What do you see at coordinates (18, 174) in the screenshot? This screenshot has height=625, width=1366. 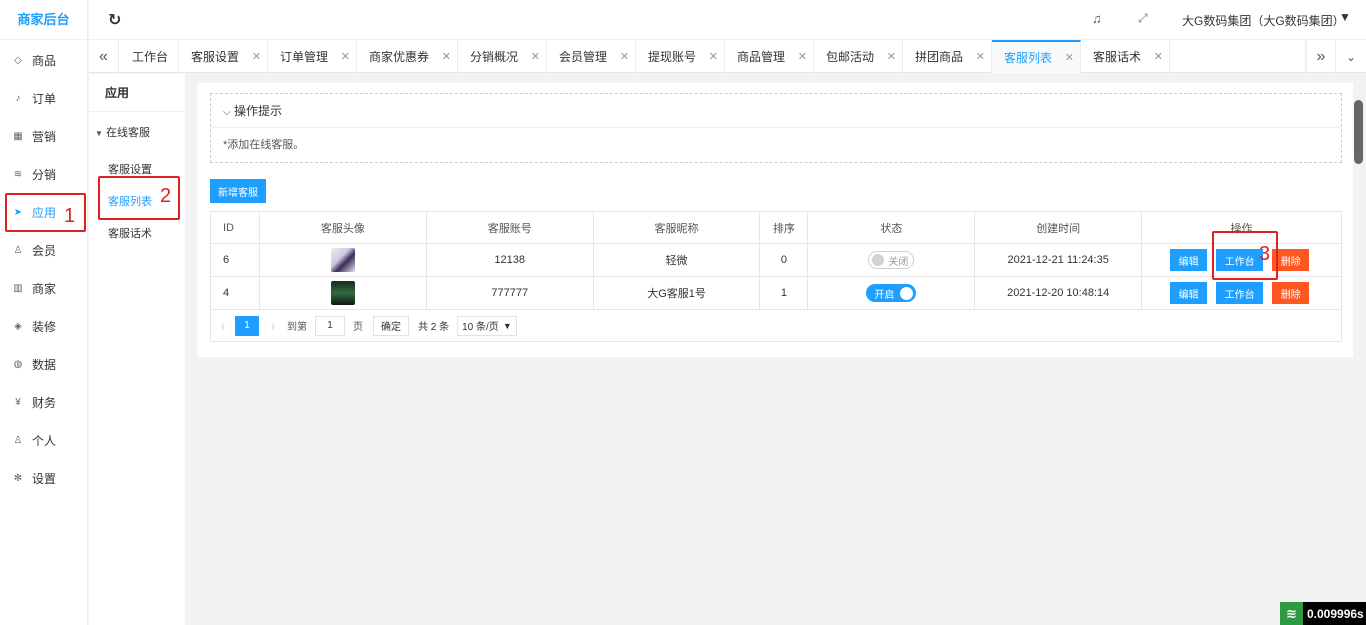 I see `layers-icon: ≋` at bounding box center [18, 174].